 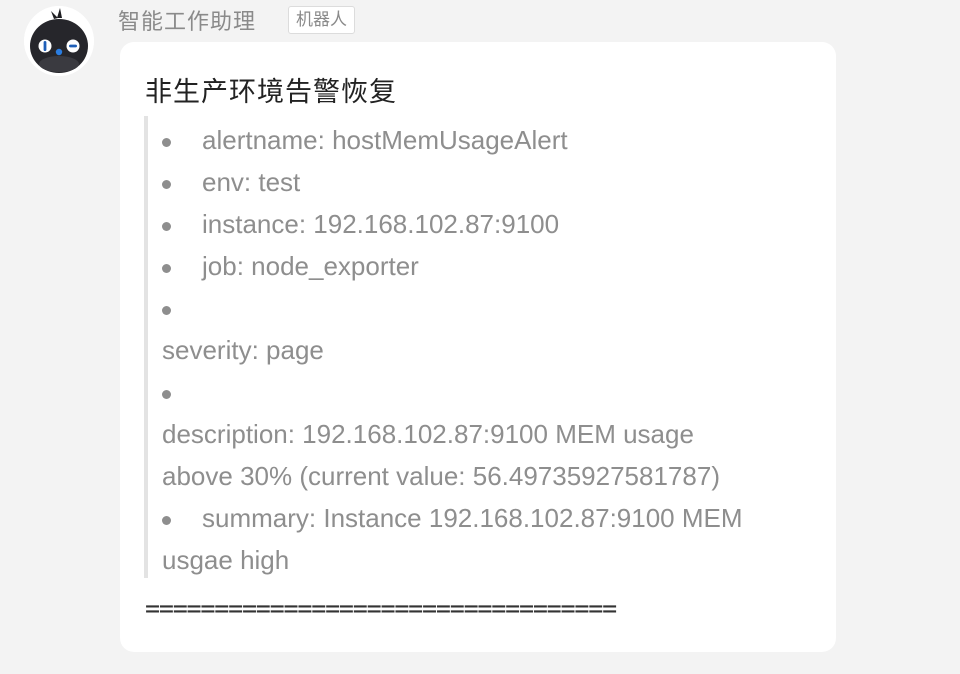 I want to click on summary-line-2: usgae high, so click(x=226, y=560).